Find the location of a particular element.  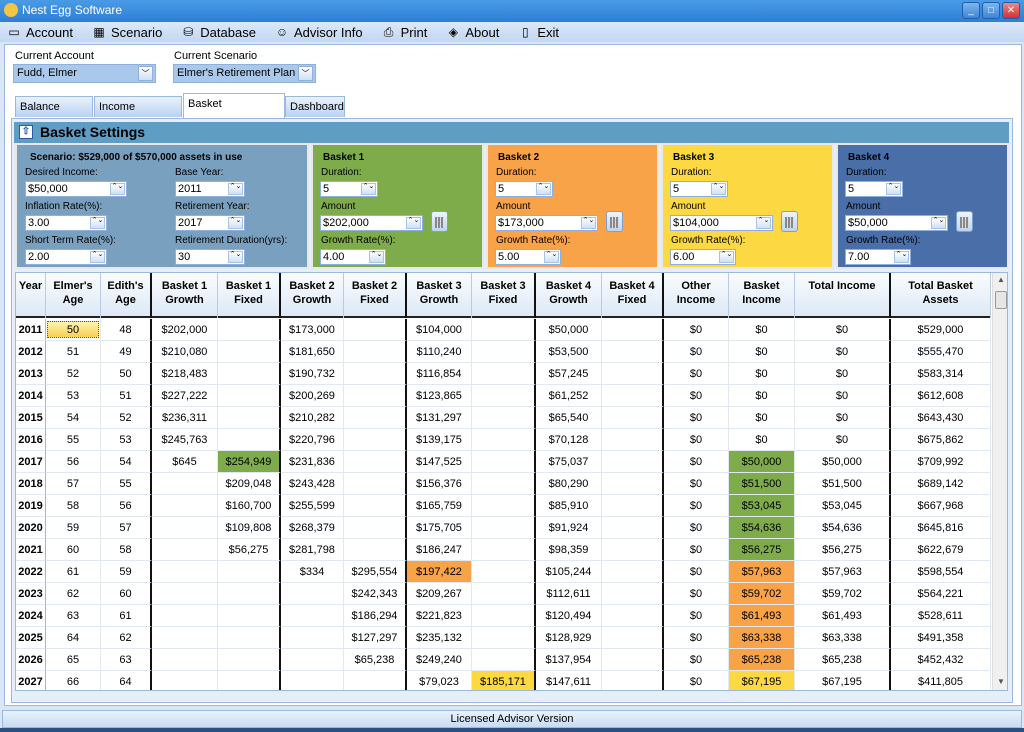

cell-basket-1-growth: $245,763 is located at coordinates (185, 440).